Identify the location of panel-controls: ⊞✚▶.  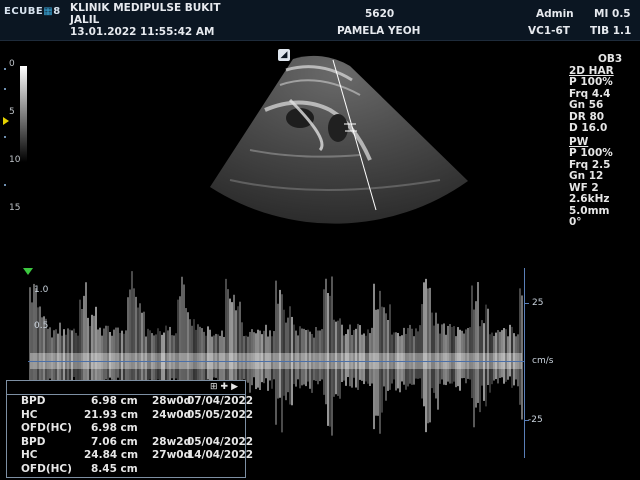
(225, 387).